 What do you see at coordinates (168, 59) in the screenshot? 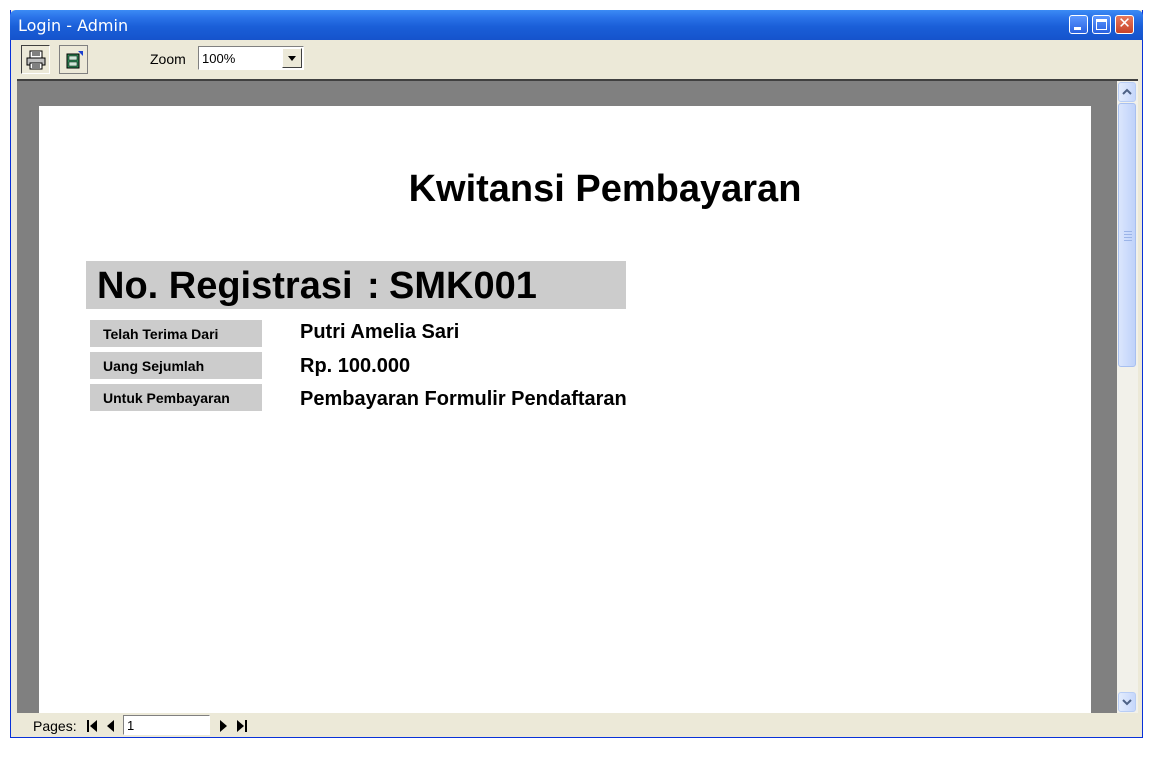
I see `zoom-label: Zoom` at bounding box center [168, 59].